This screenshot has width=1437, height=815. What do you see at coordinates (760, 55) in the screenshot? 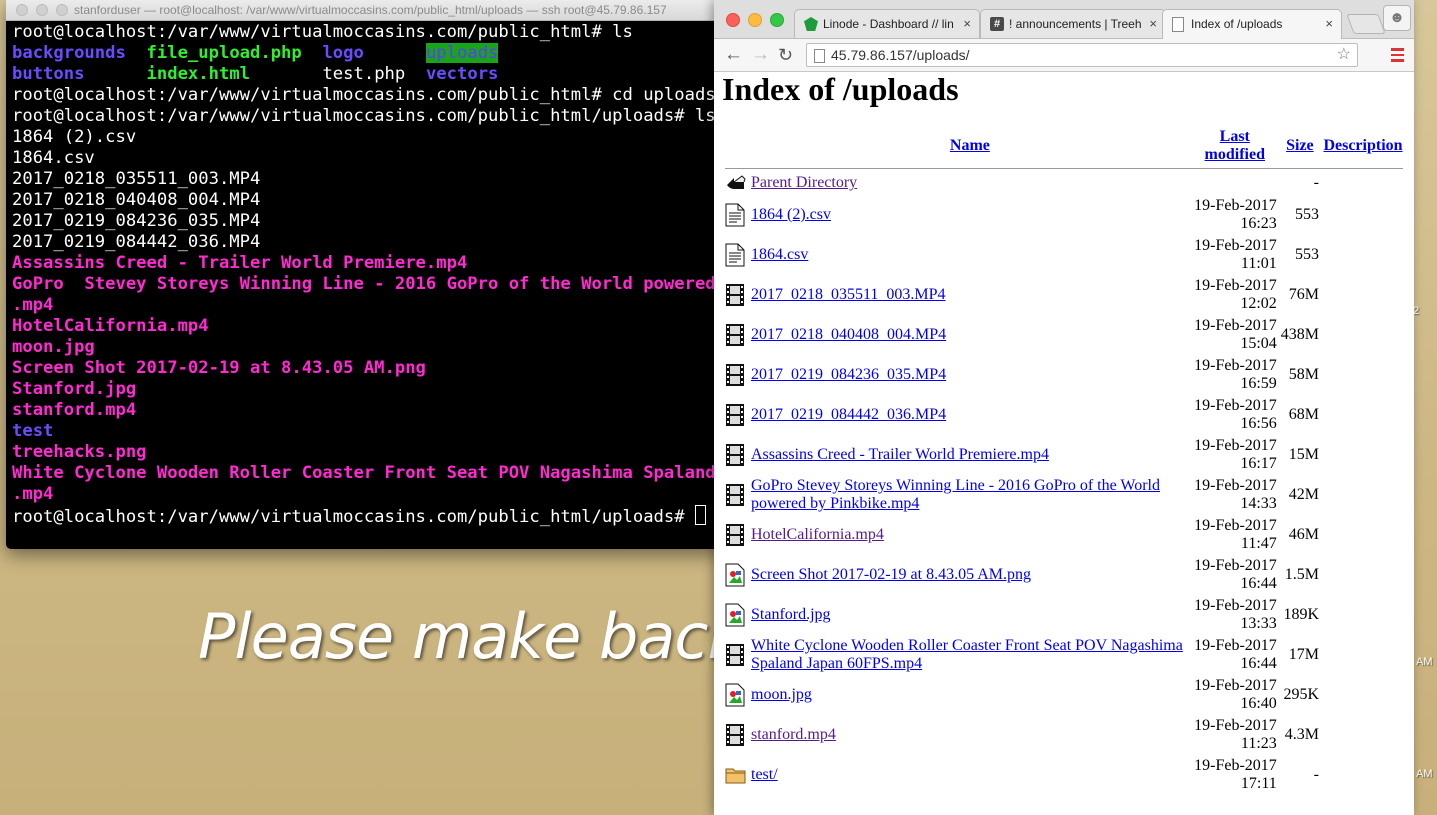
I see `forward-arrow-icon: →` at bounding box center [760, 55].